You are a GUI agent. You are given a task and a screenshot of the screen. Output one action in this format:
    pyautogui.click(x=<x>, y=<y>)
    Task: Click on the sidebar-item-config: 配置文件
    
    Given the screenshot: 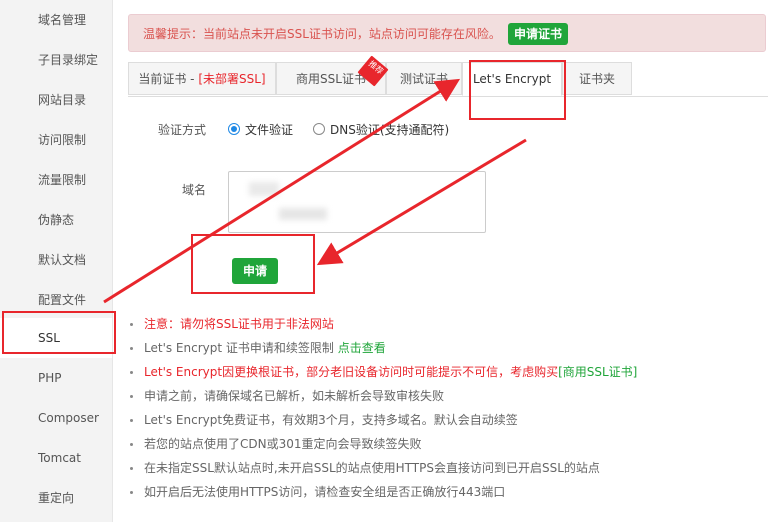 What is the action you would take?
    pyautogui.click(x=56, y=300)
    